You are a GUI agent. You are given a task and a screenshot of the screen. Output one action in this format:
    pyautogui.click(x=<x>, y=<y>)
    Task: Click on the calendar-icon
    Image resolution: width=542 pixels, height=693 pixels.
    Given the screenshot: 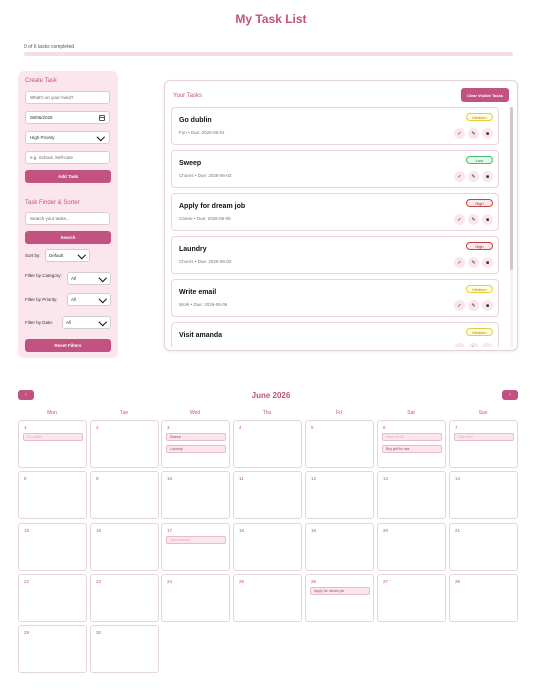 What is the action you would take?
    pyautogui.click(x=102, y=117)
    